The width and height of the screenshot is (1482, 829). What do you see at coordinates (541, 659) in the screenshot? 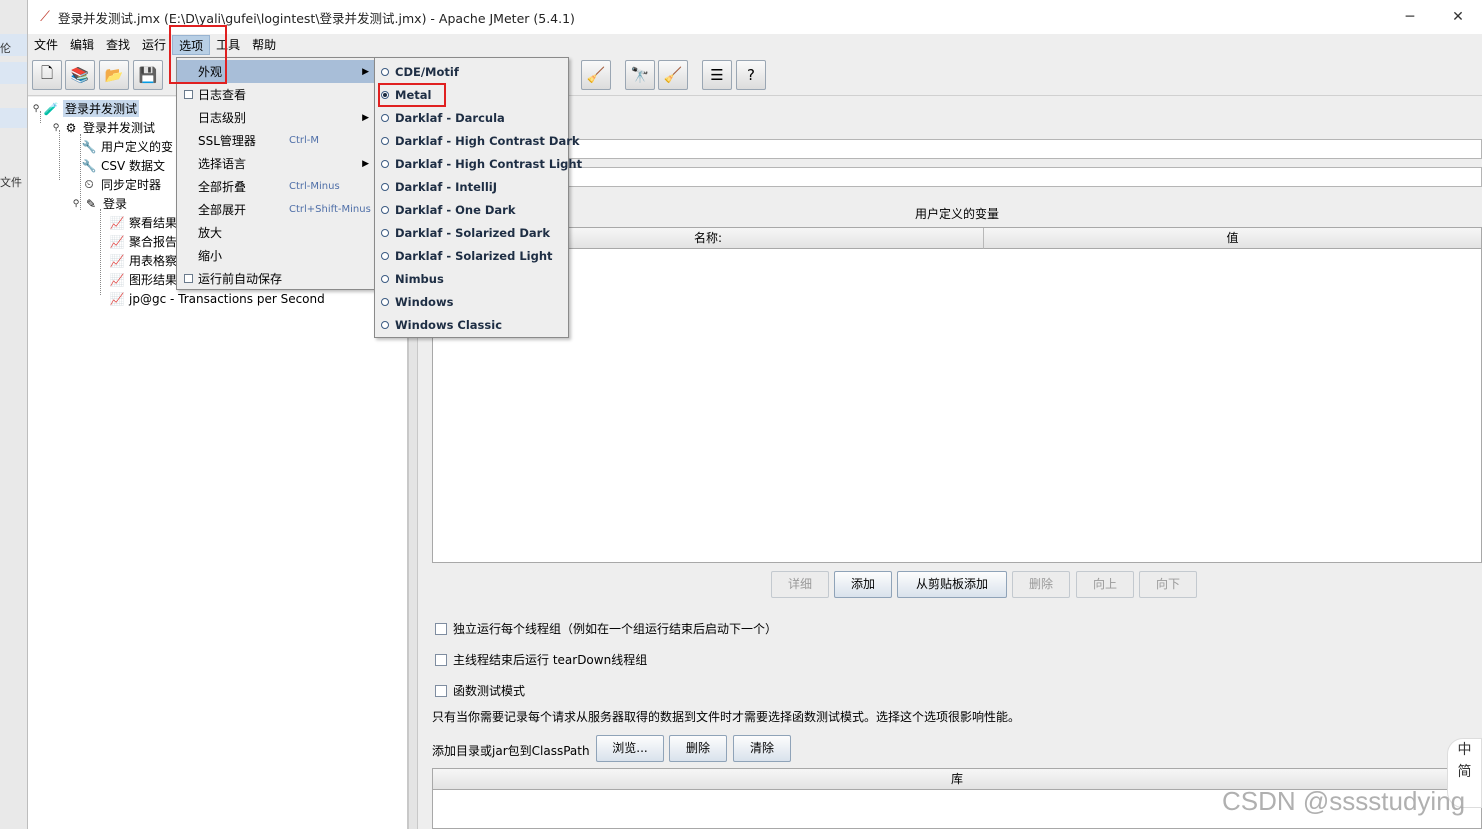
I see `teardown-checkbox: 主线程结束后运行 tearDown线程组` at bounding box center [541, 659].